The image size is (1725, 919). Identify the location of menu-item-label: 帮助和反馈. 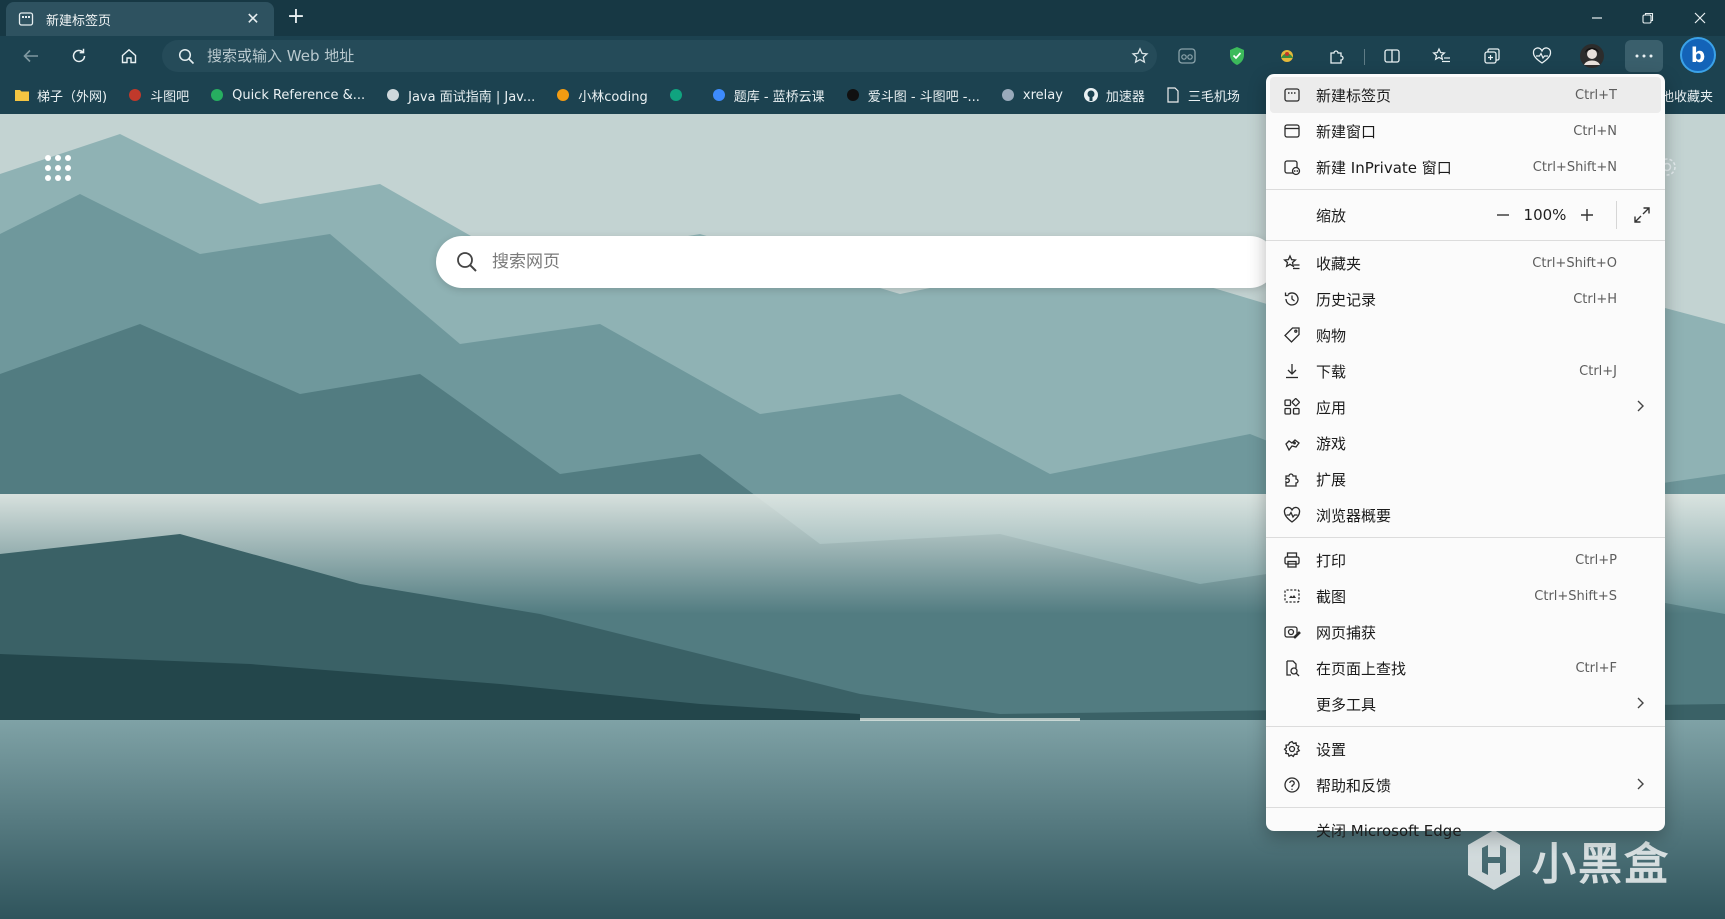
(1354, 785).